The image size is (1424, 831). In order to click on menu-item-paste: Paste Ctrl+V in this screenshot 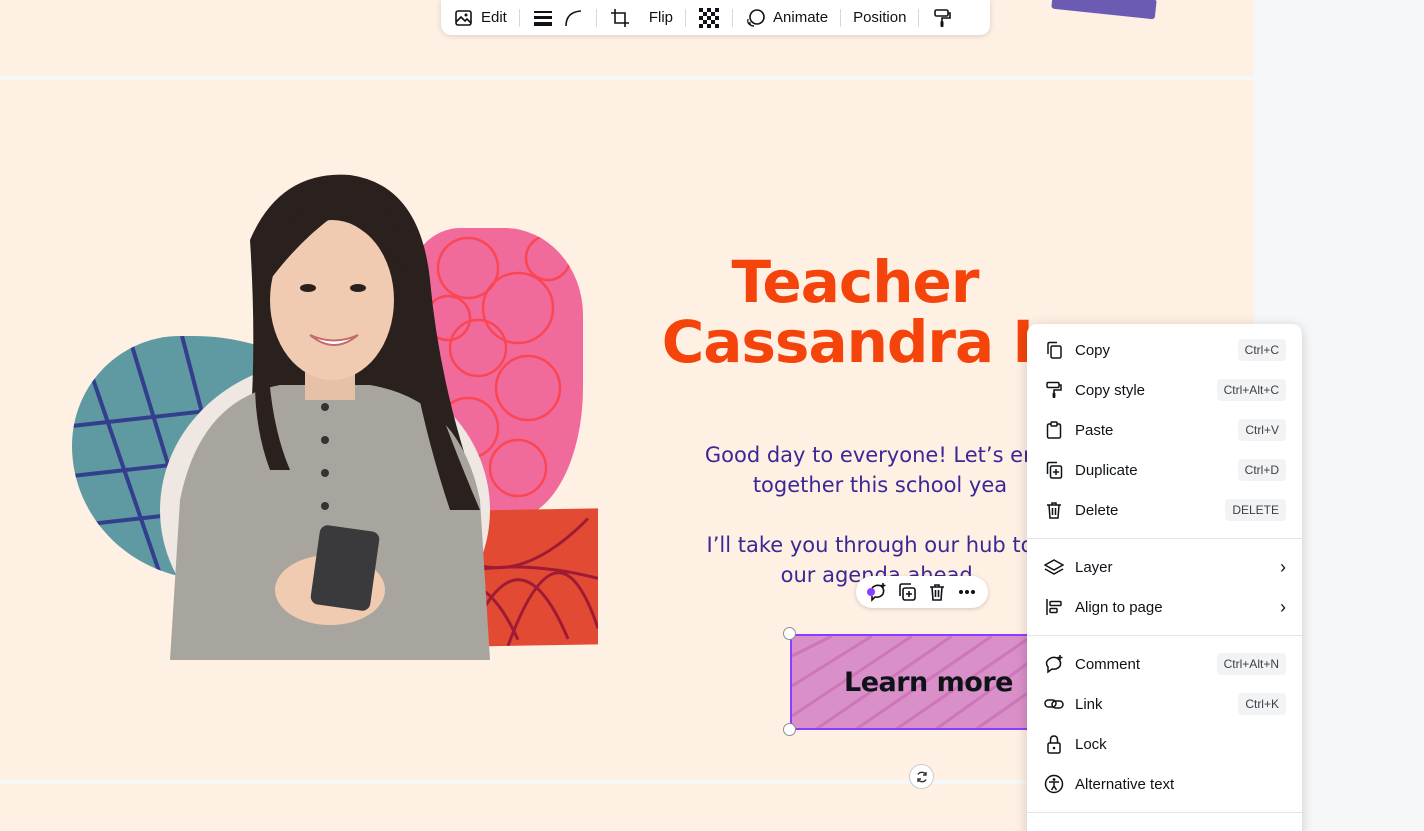, I will do `click(1164, 430)`.